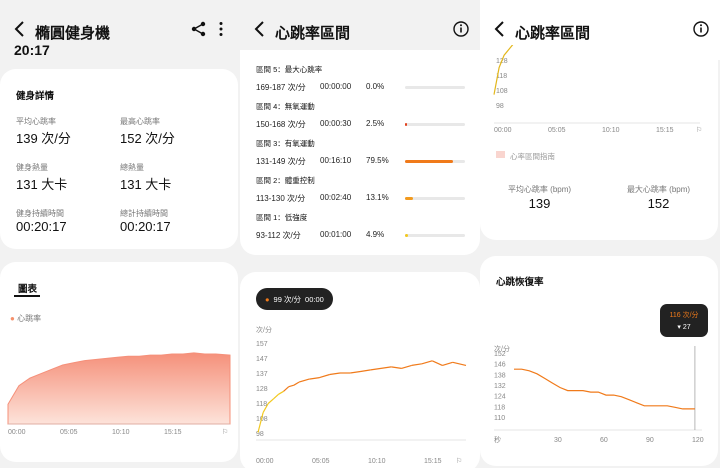  What do you see at coordinates (684, 320) in the screenshot?
I see `recovery-tooltip: 116 次/分 ▾ 27` at bounding box center [684, 320].